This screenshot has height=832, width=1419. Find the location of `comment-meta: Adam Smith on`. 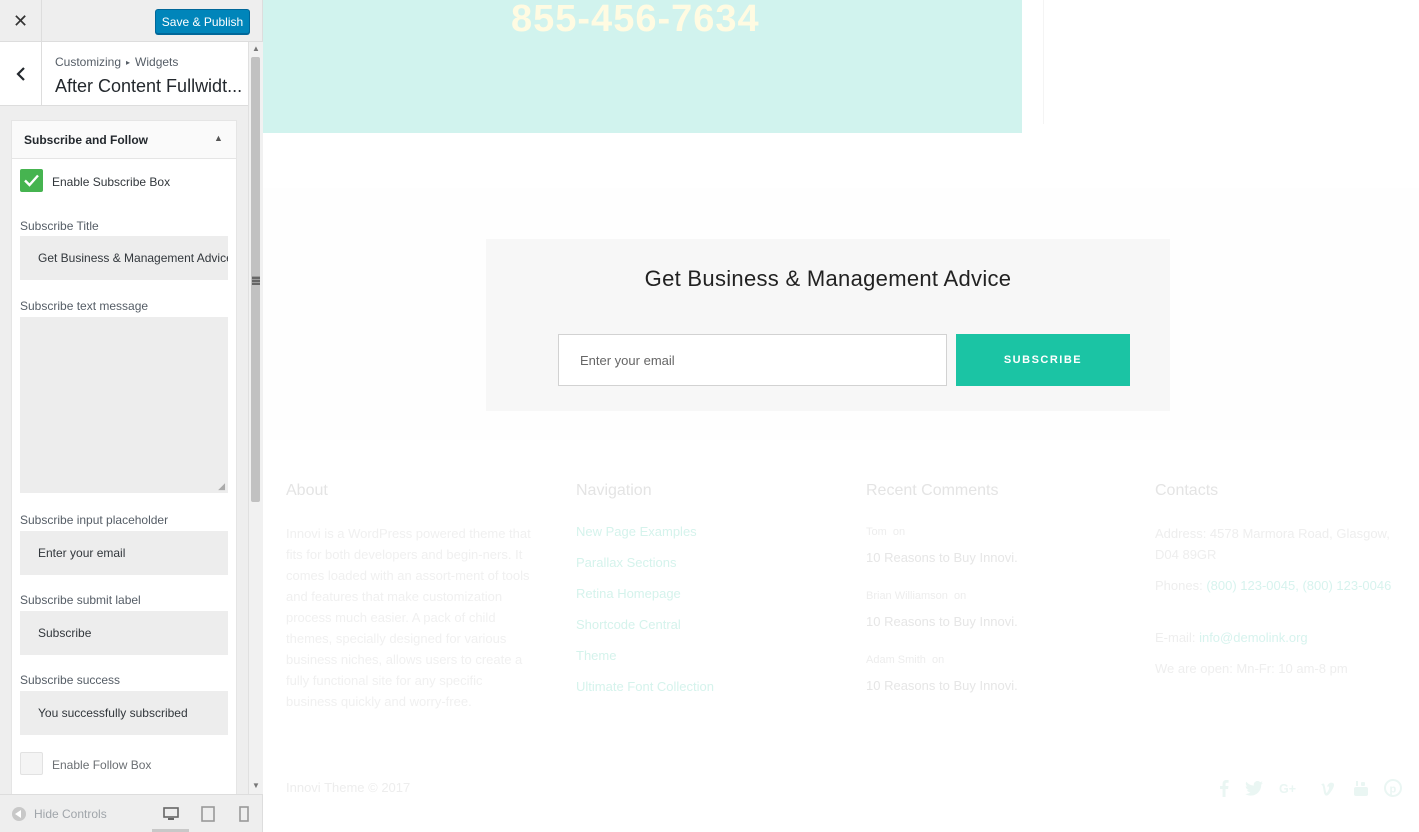

comment-meta: Adam Smith on is located at coordinates (905, 660).